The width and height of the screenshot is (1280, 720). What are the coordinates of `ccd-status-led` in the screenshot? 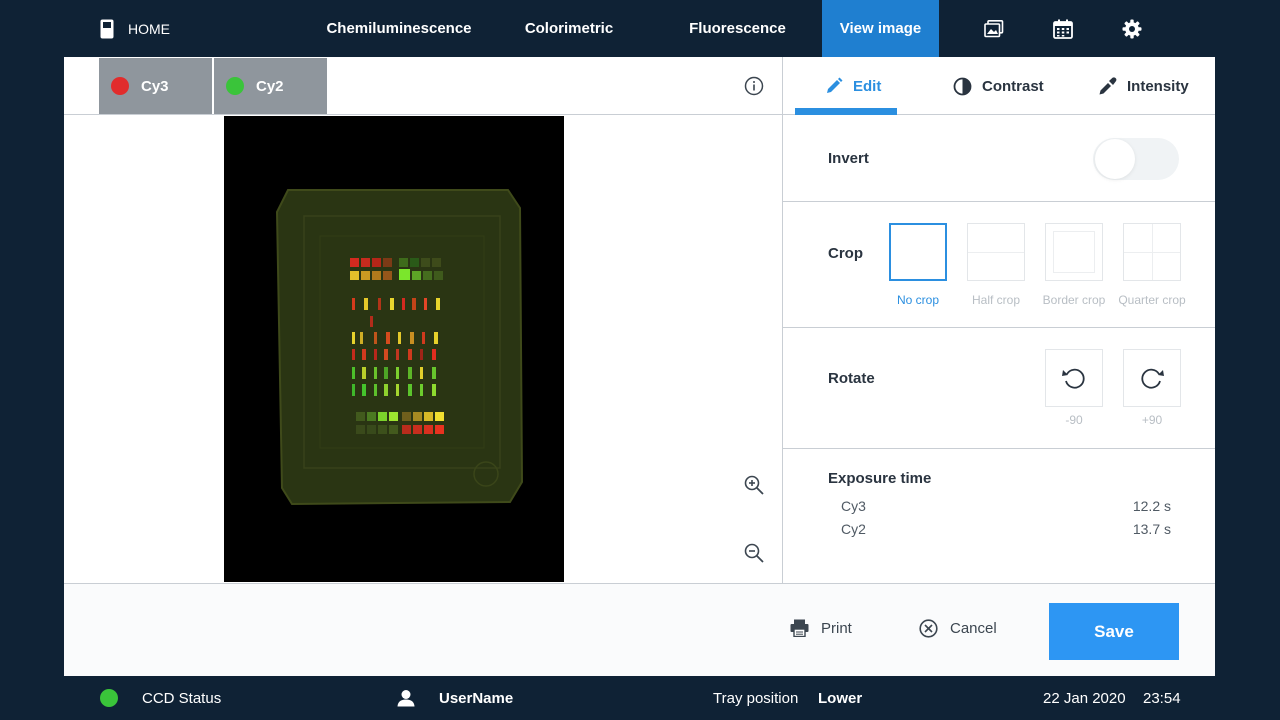 It's located at (109, 698).